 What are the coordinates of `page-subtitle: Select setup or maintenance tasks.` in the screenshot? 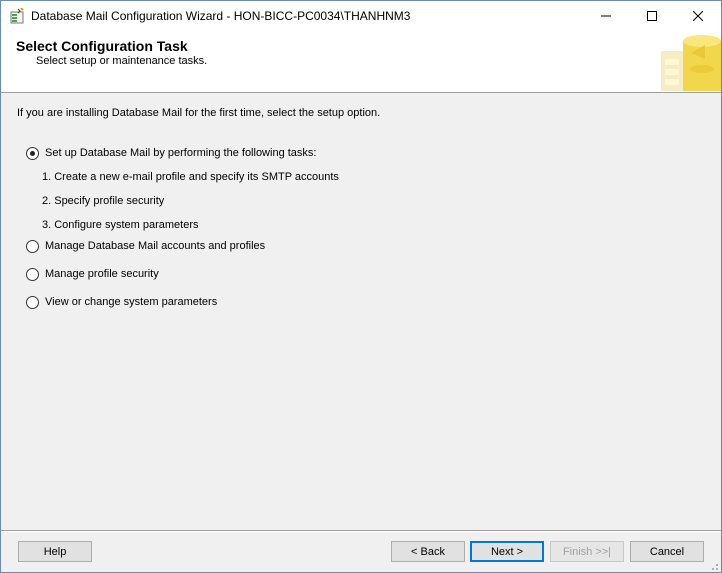 It's located at (122, 61).